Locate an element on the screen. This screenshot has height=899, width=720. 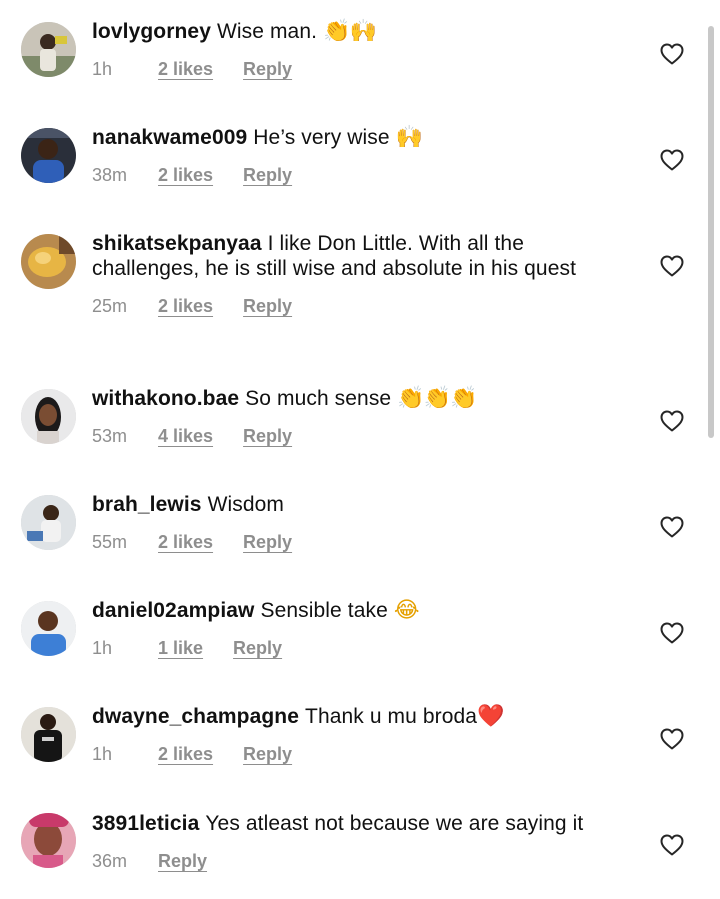
comment-username: withakono.bae is located at coordinates (165, 398).